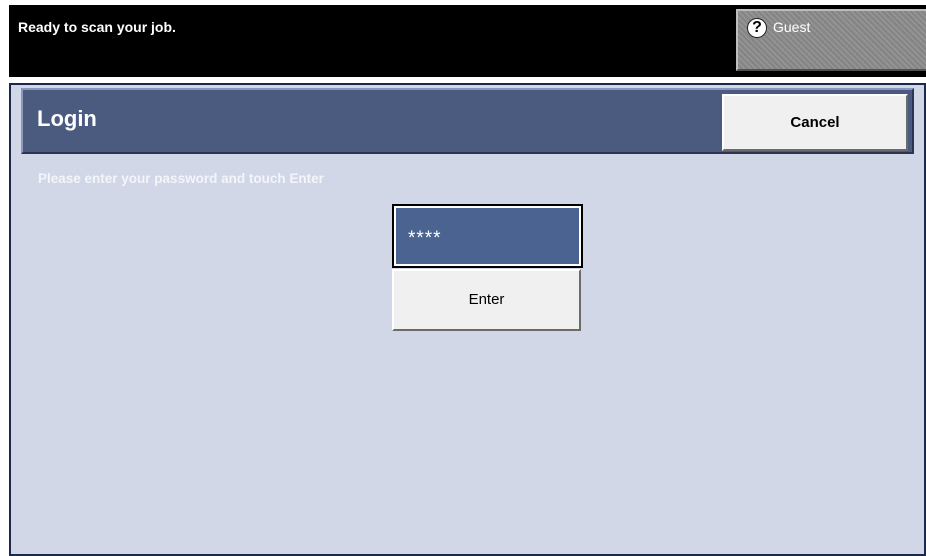 The width and height of the screenshot is (926, 556). Describe the element at coordinates (486, 300) in the screenshot. I see `enter-button: Enter` at that location.